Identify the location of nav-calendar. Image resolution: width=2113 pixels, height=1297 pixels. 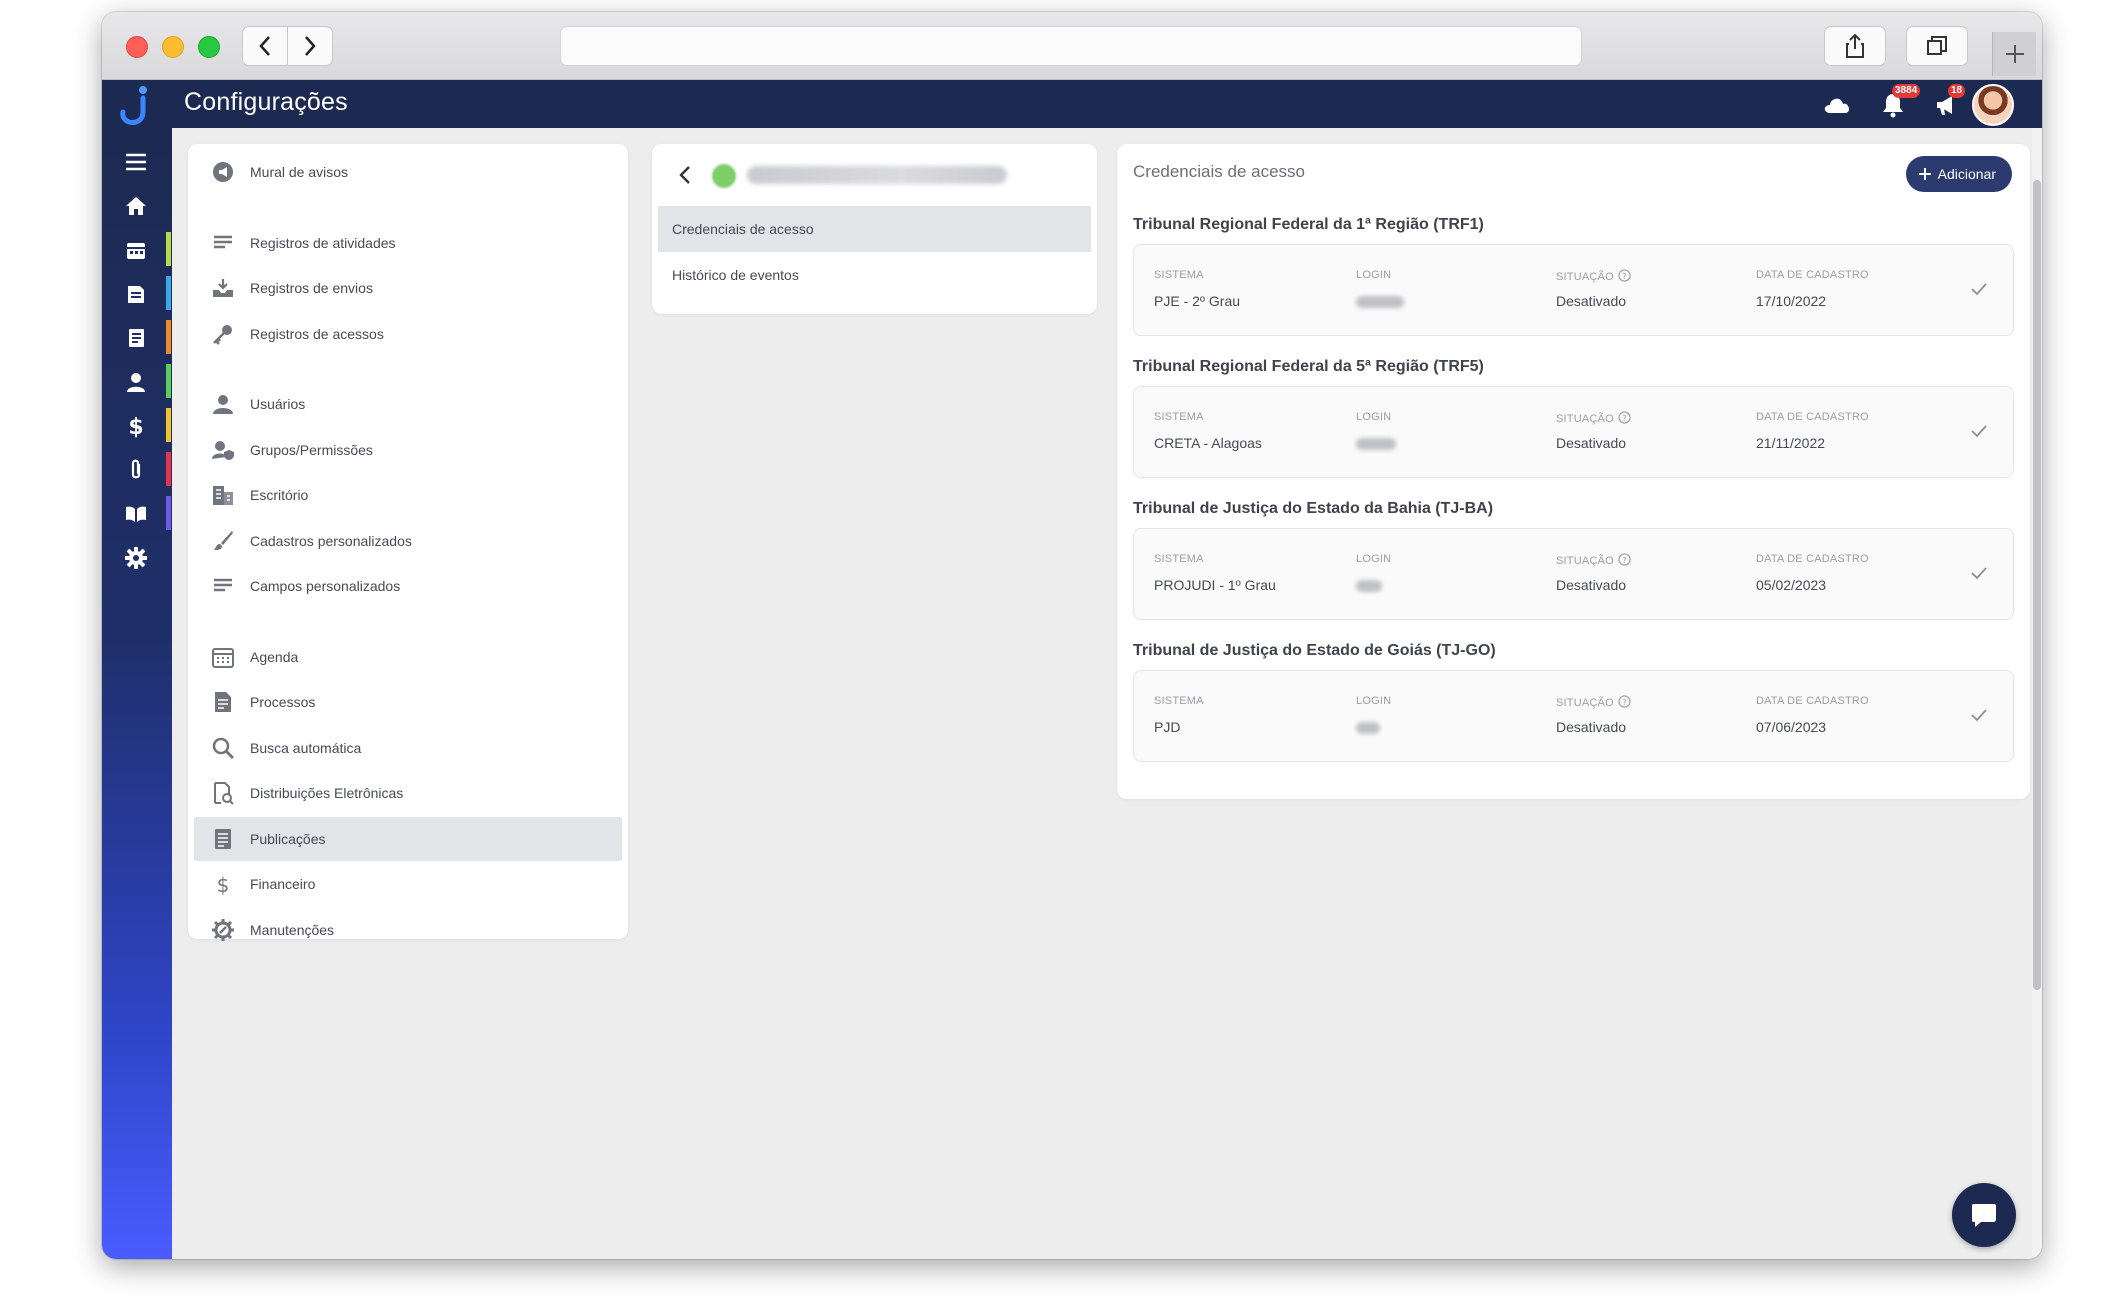
(136, 250).